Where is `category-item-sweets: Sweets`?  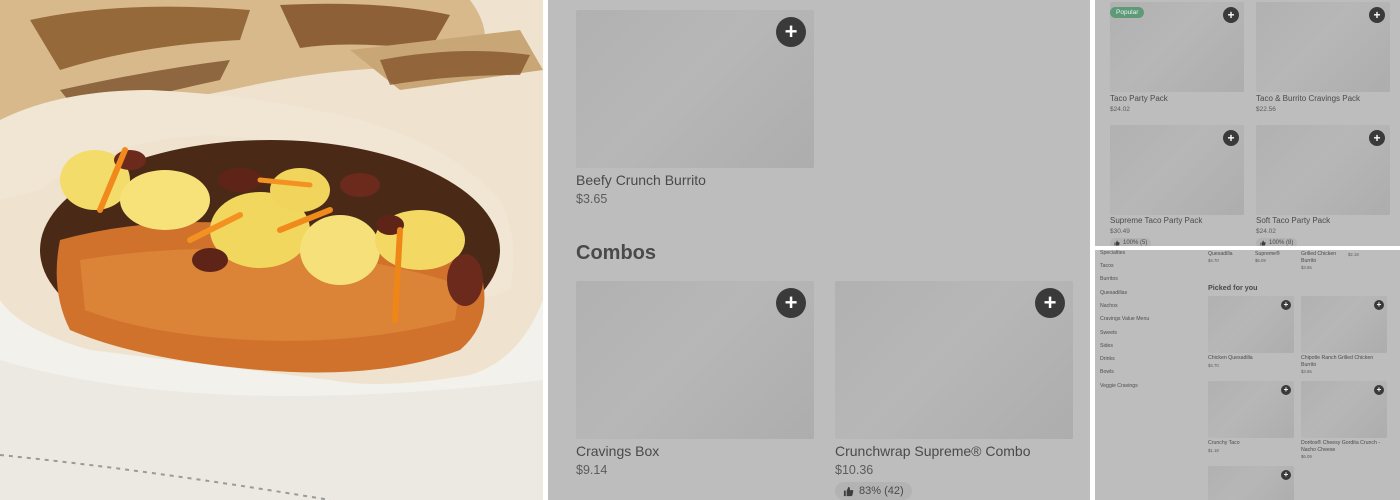 category-item-sweets: Sweets is located at coordinates (1108, 333).